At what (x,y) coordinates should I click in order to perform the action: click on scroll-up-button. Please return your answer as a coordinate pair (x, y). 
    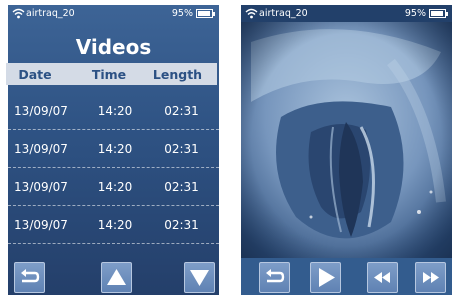
    Looking at the image, I should click on (116, 277).